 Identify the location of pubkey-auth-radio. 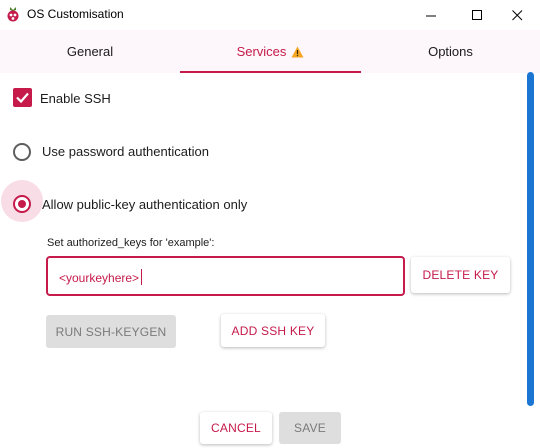
(22, 204).